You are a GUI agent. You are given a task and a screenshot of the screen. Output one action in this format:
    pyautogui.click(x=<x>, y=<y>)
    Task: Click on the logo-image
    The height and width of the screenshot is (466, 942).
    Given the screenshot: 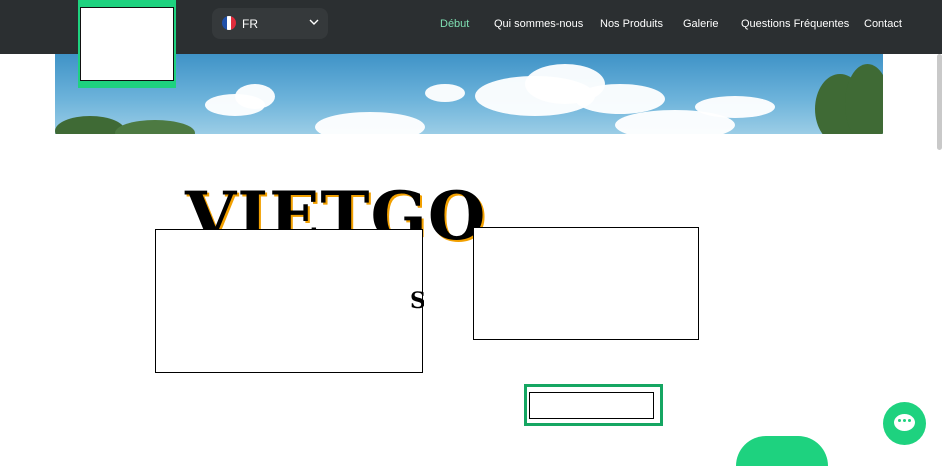 What is the action you would take?
    pyautogui.click(x=127, y=44)
    